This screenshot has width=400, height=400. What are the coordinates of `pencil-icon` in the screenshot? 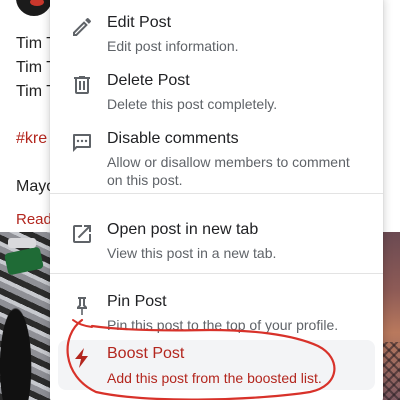 It's located at (82, 27).